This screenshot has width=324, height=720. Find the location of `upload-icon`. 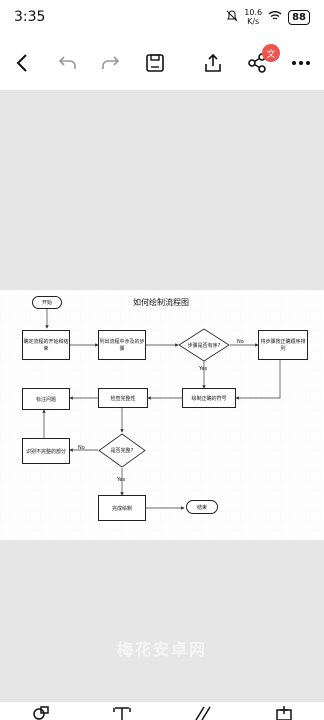

upload-icon is located at coordinates (213, 62).